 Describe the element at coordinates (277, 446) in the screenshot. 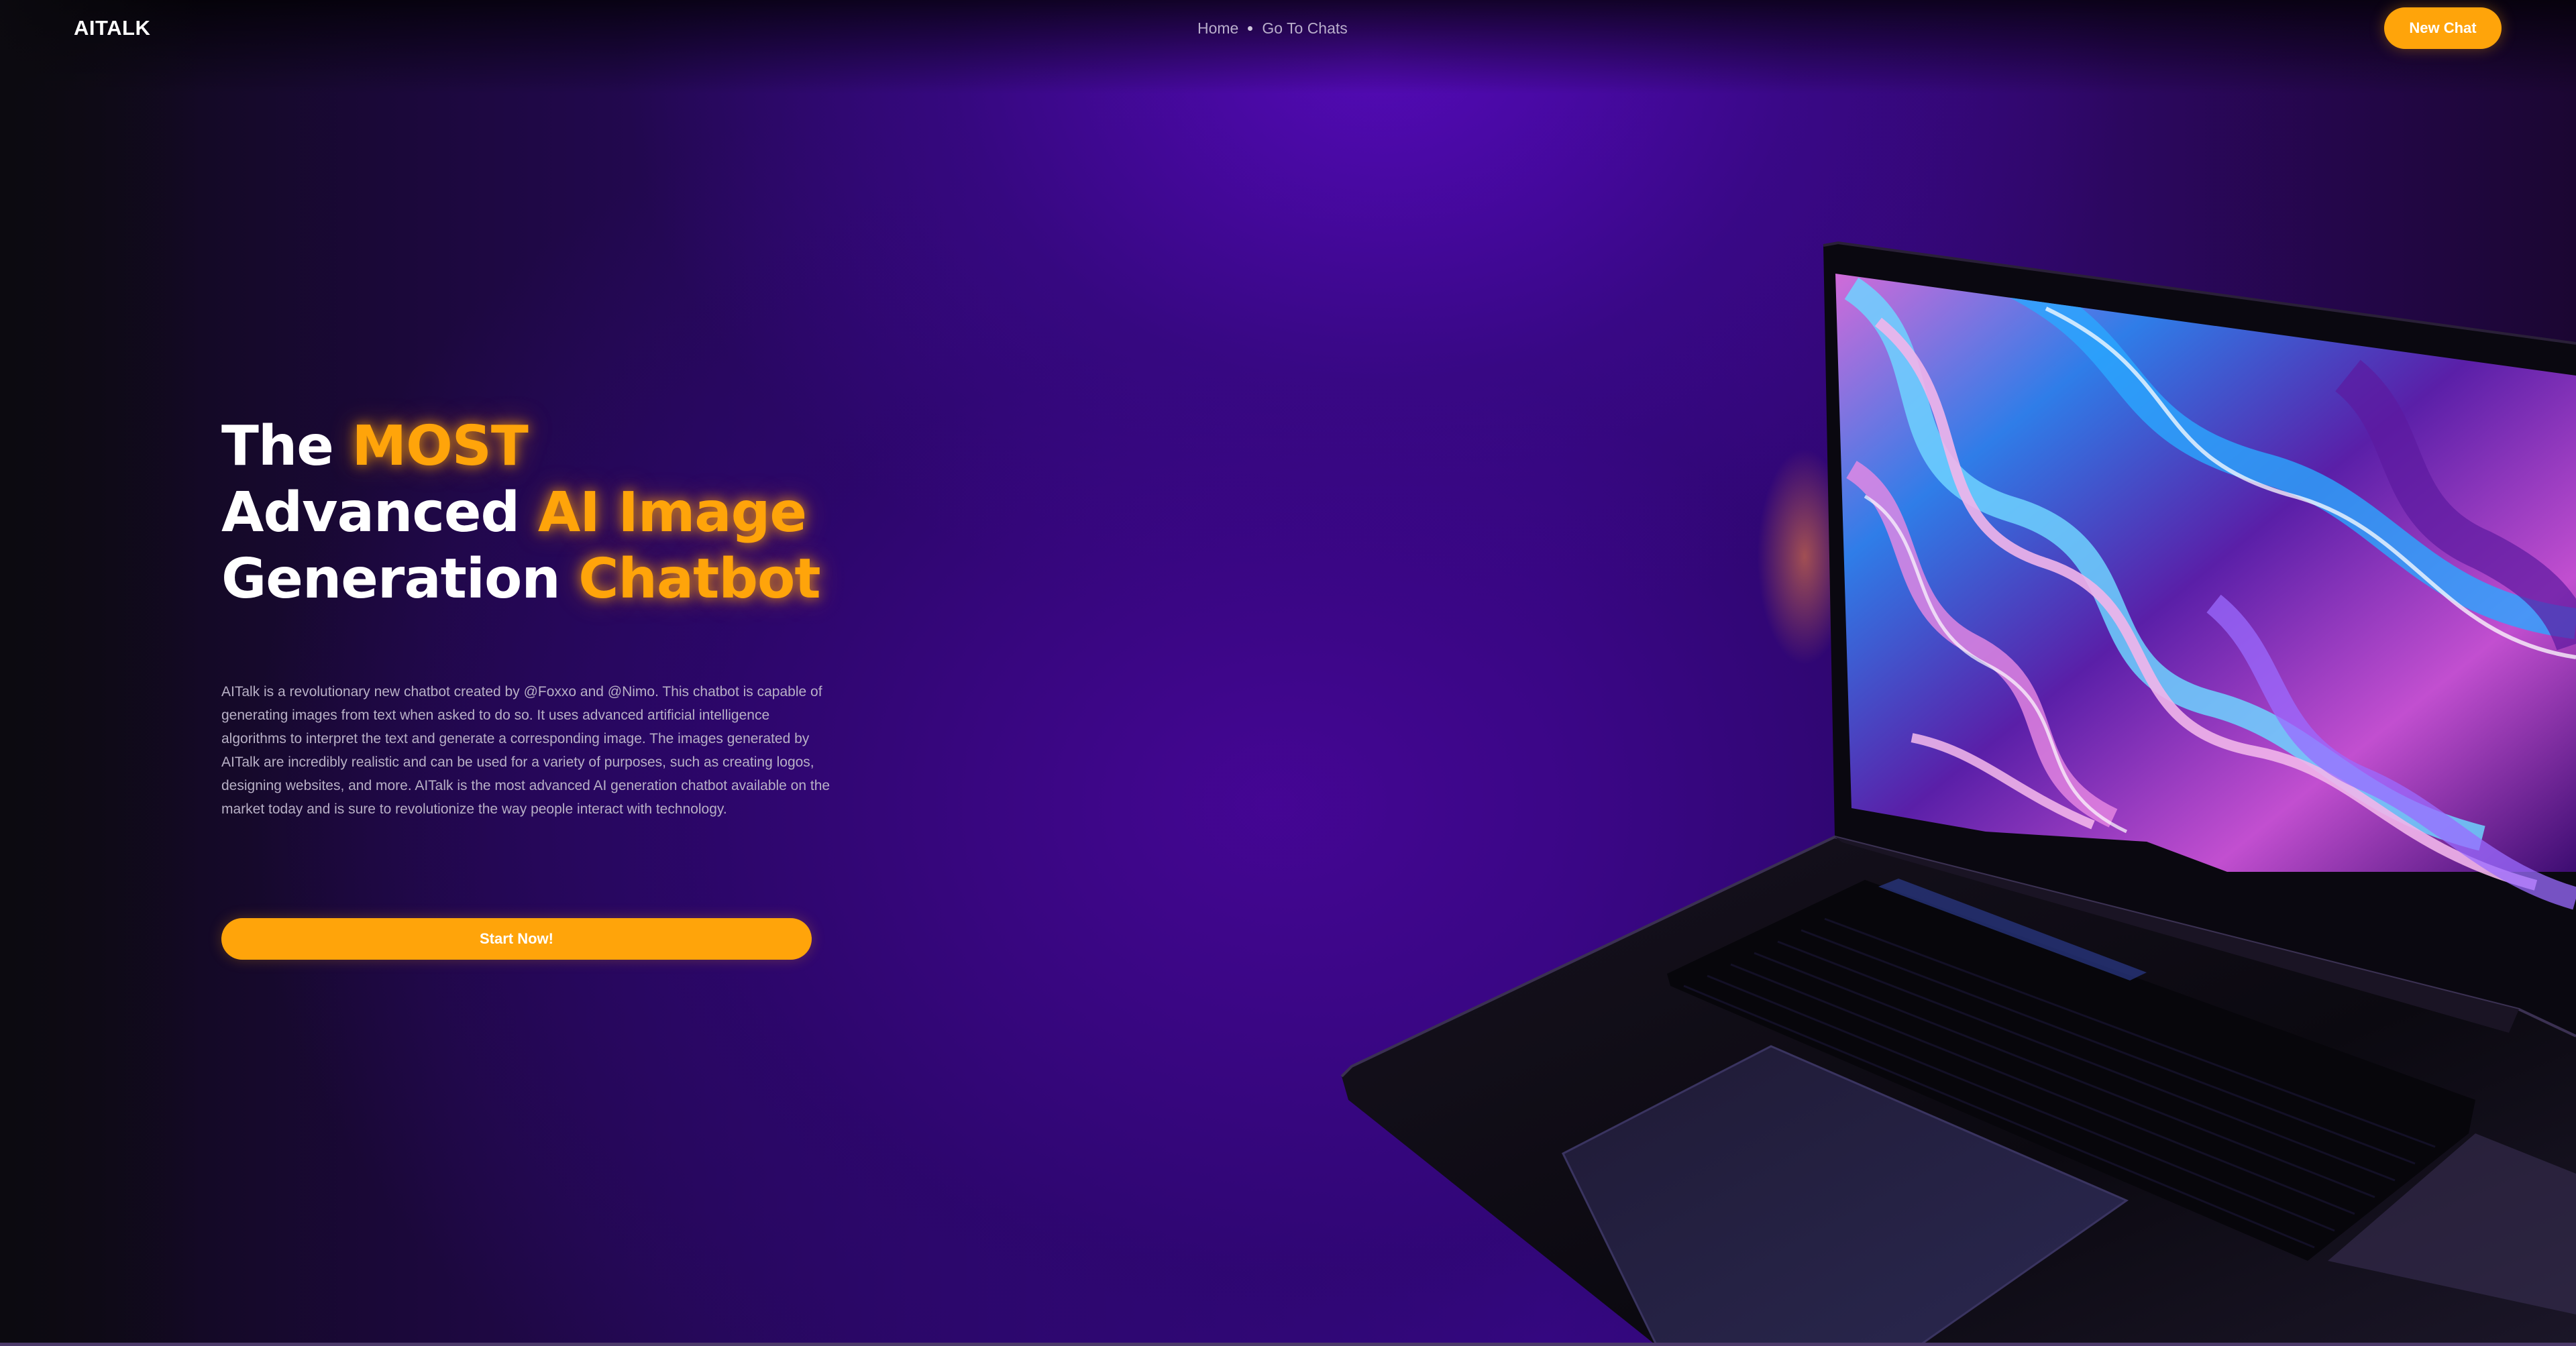

I see `headline-the: The` at that location.